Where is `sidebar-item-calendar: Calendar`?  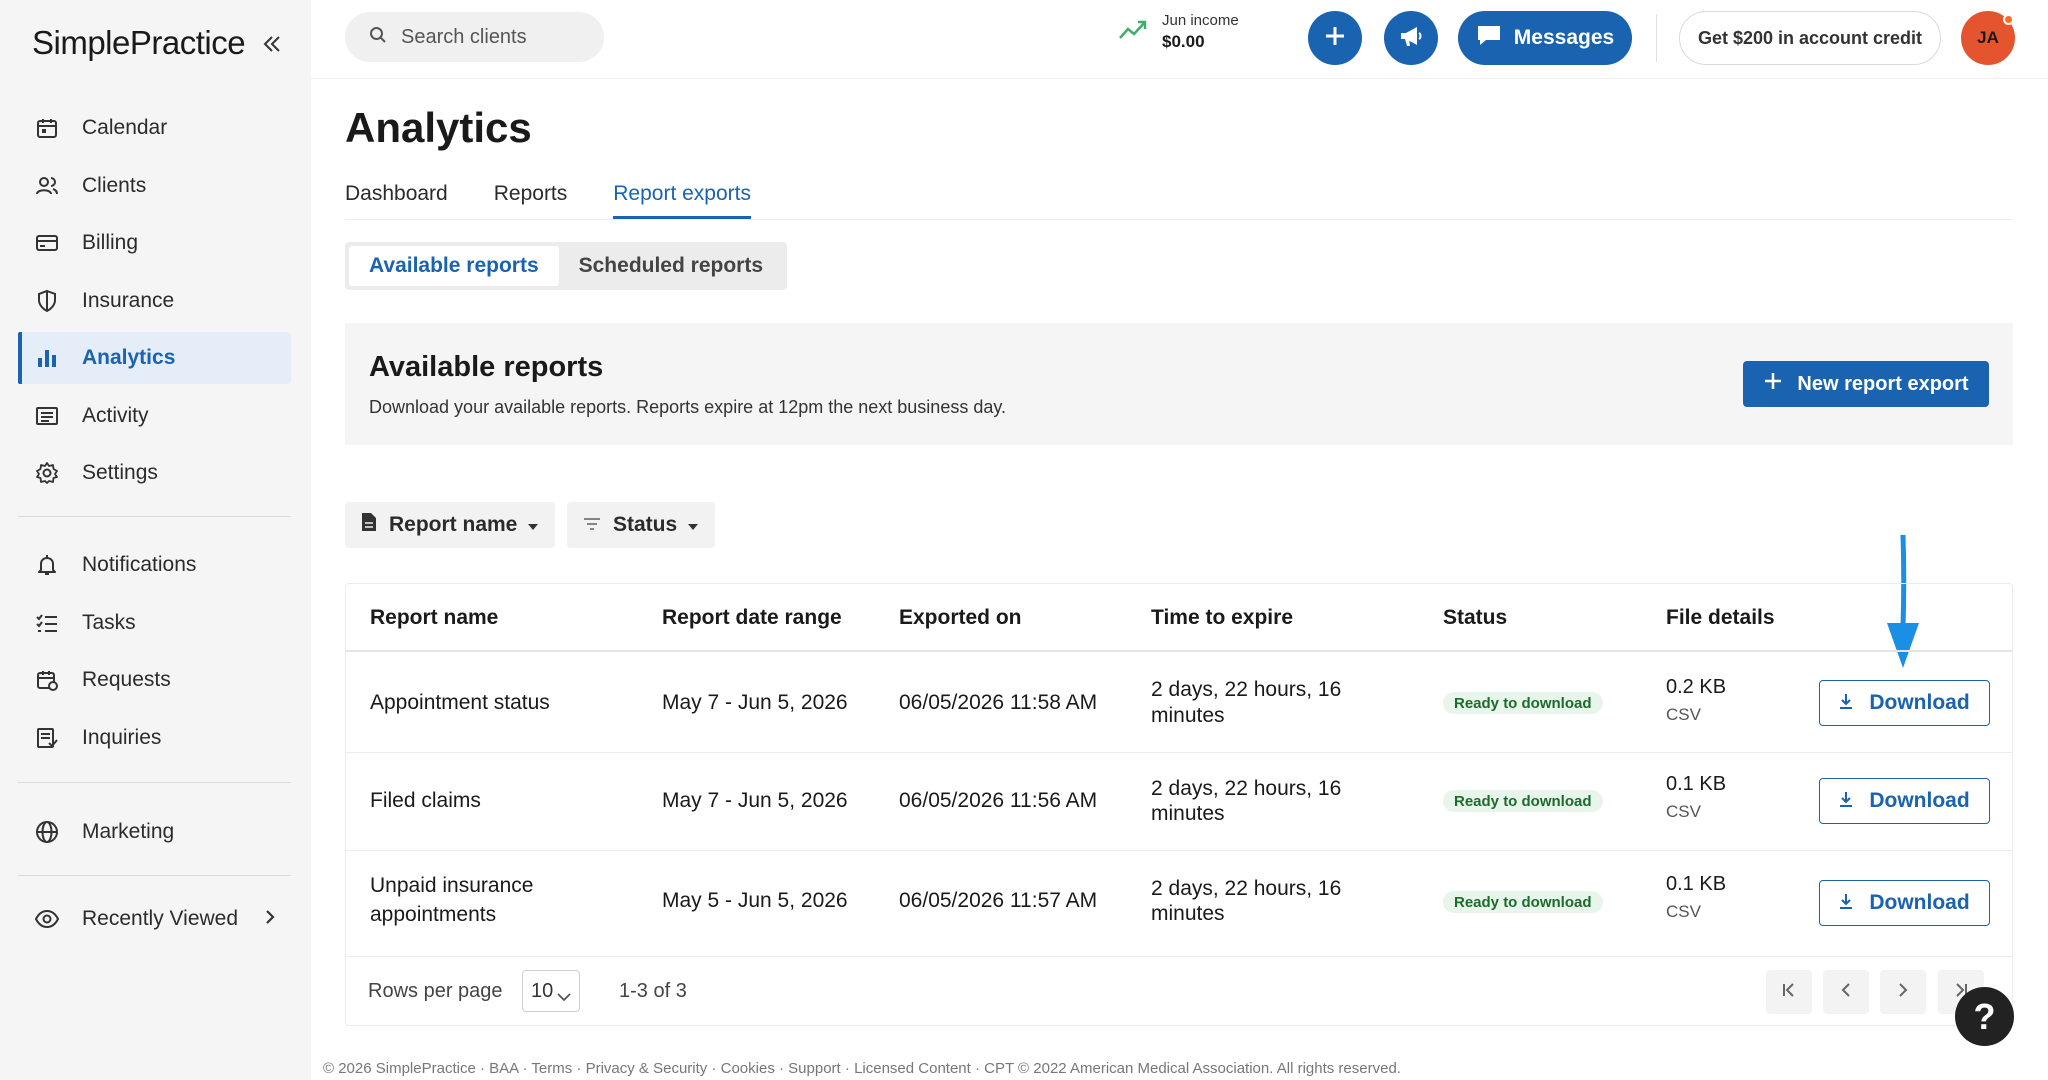 sidebar-item-calendar: Calendar is located at coordinates (154, 128).